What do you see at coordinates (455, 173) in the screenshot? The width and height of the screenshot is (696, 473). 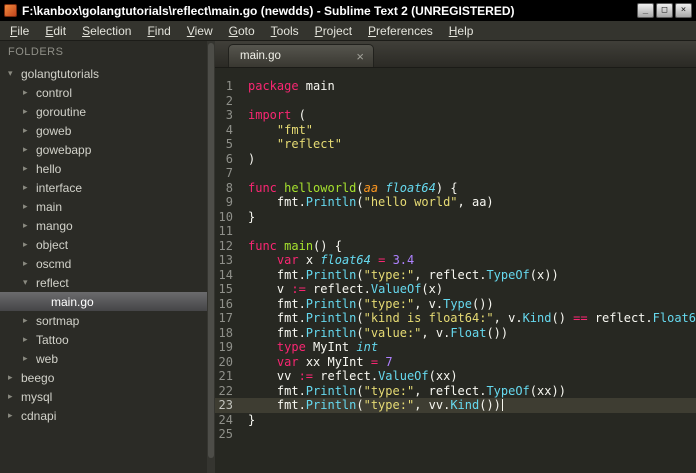 I see `code-line-7: 7` at bounding box center [455, 173].